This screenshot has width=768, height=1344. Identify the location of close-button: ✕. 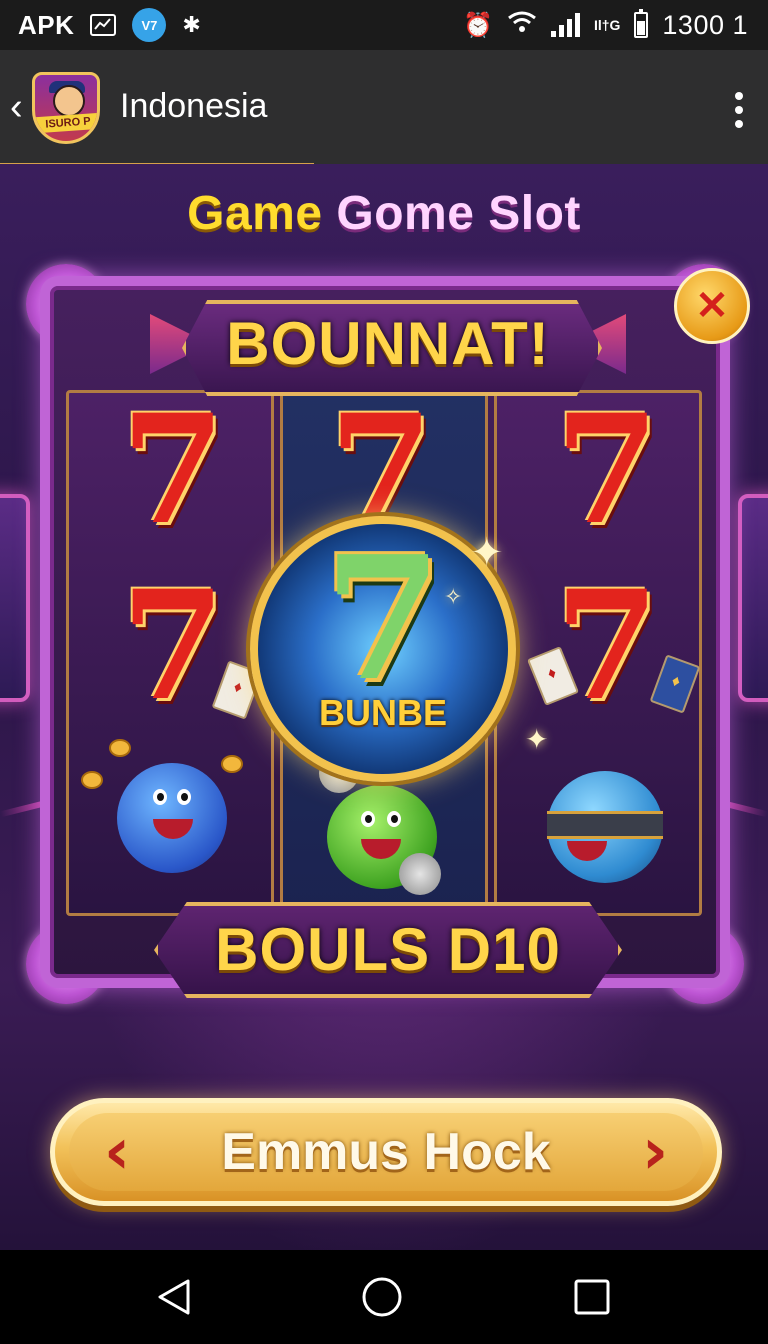
(712, 306).